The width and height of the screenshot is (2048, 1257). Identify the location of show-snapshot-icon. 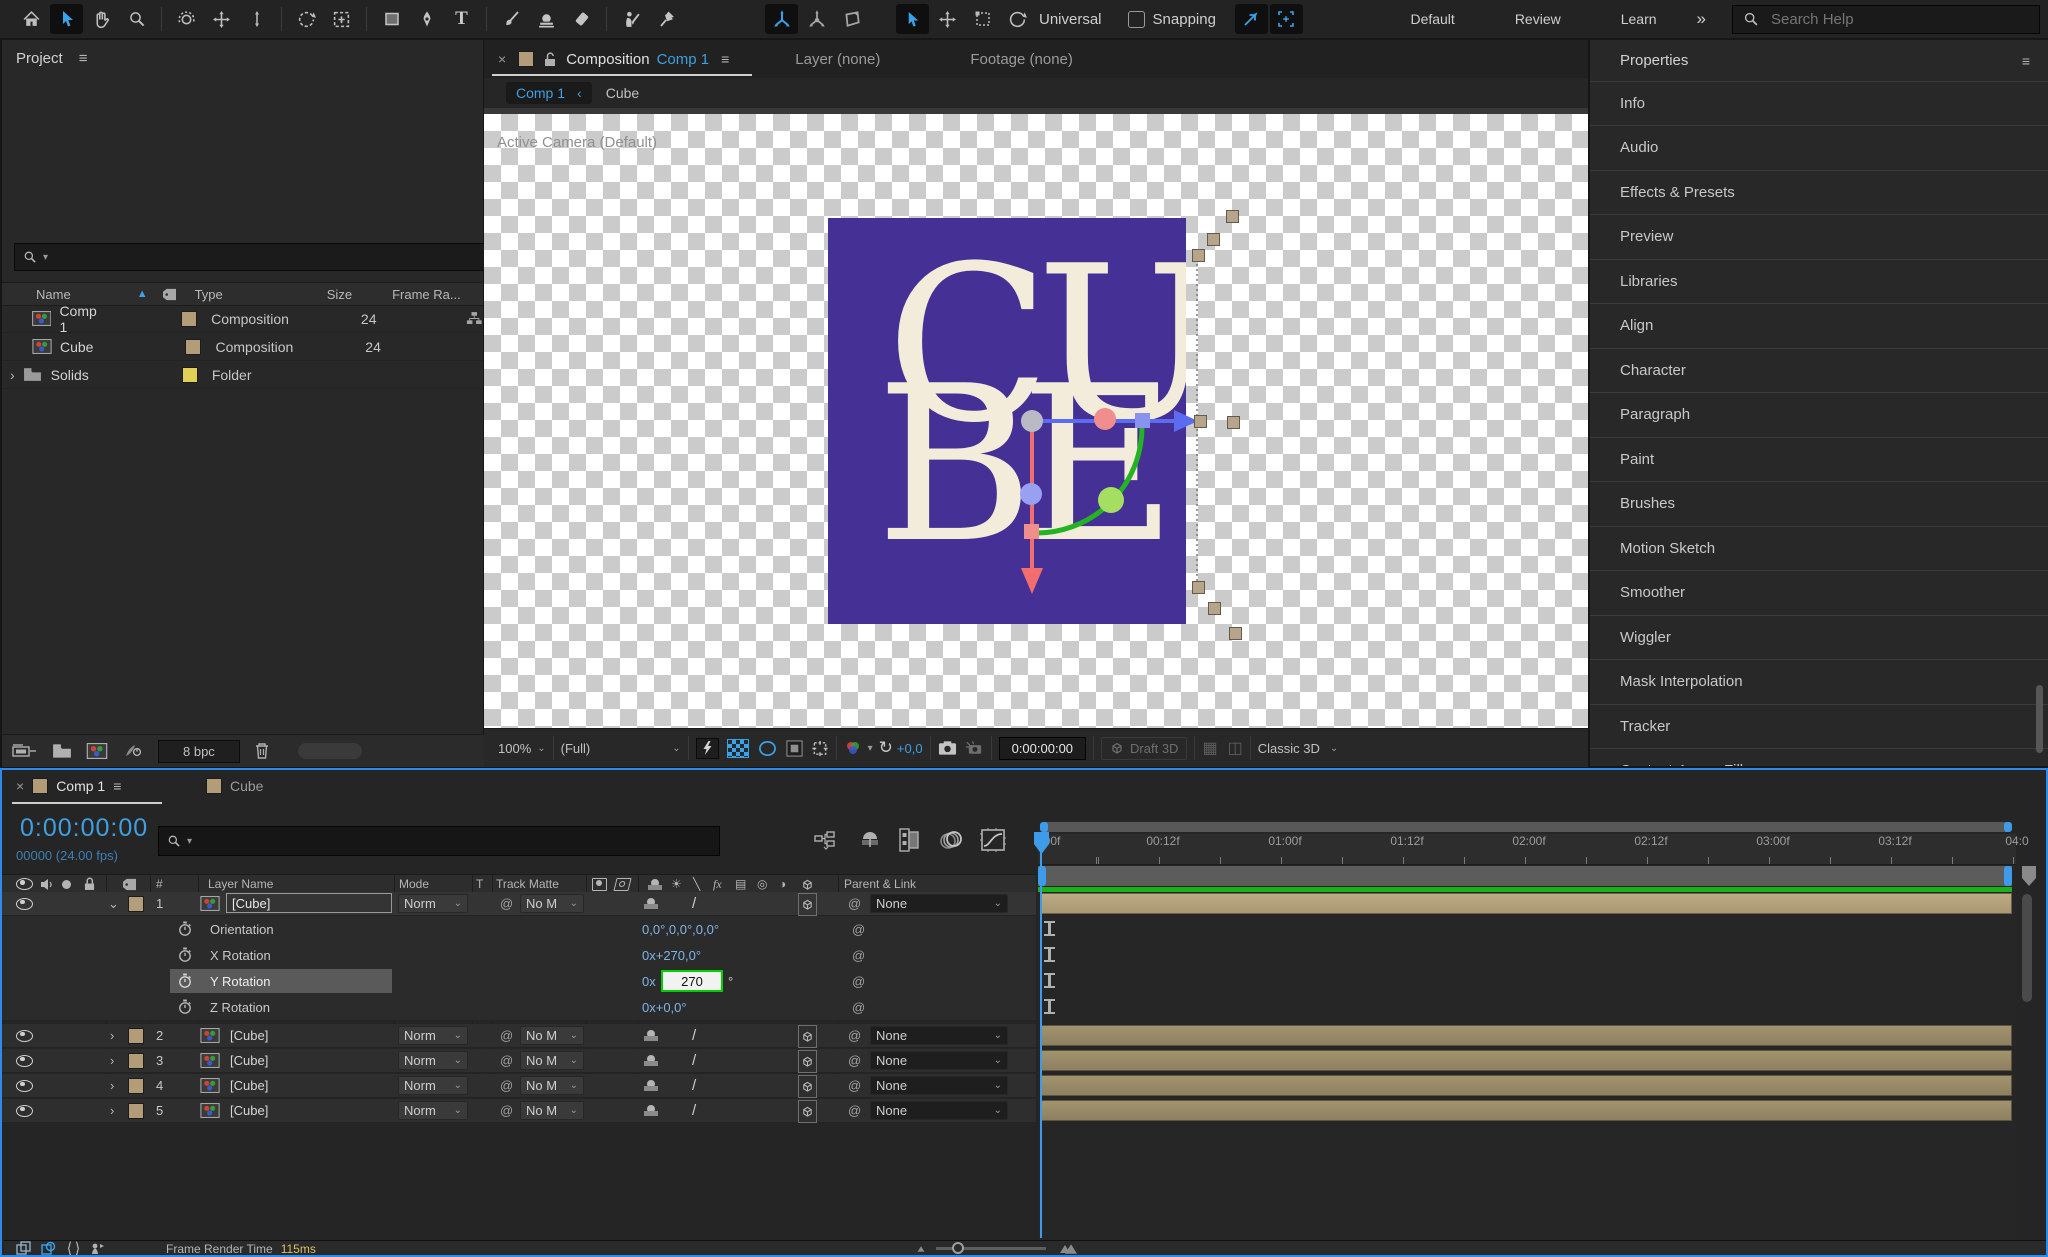
(974, 748).